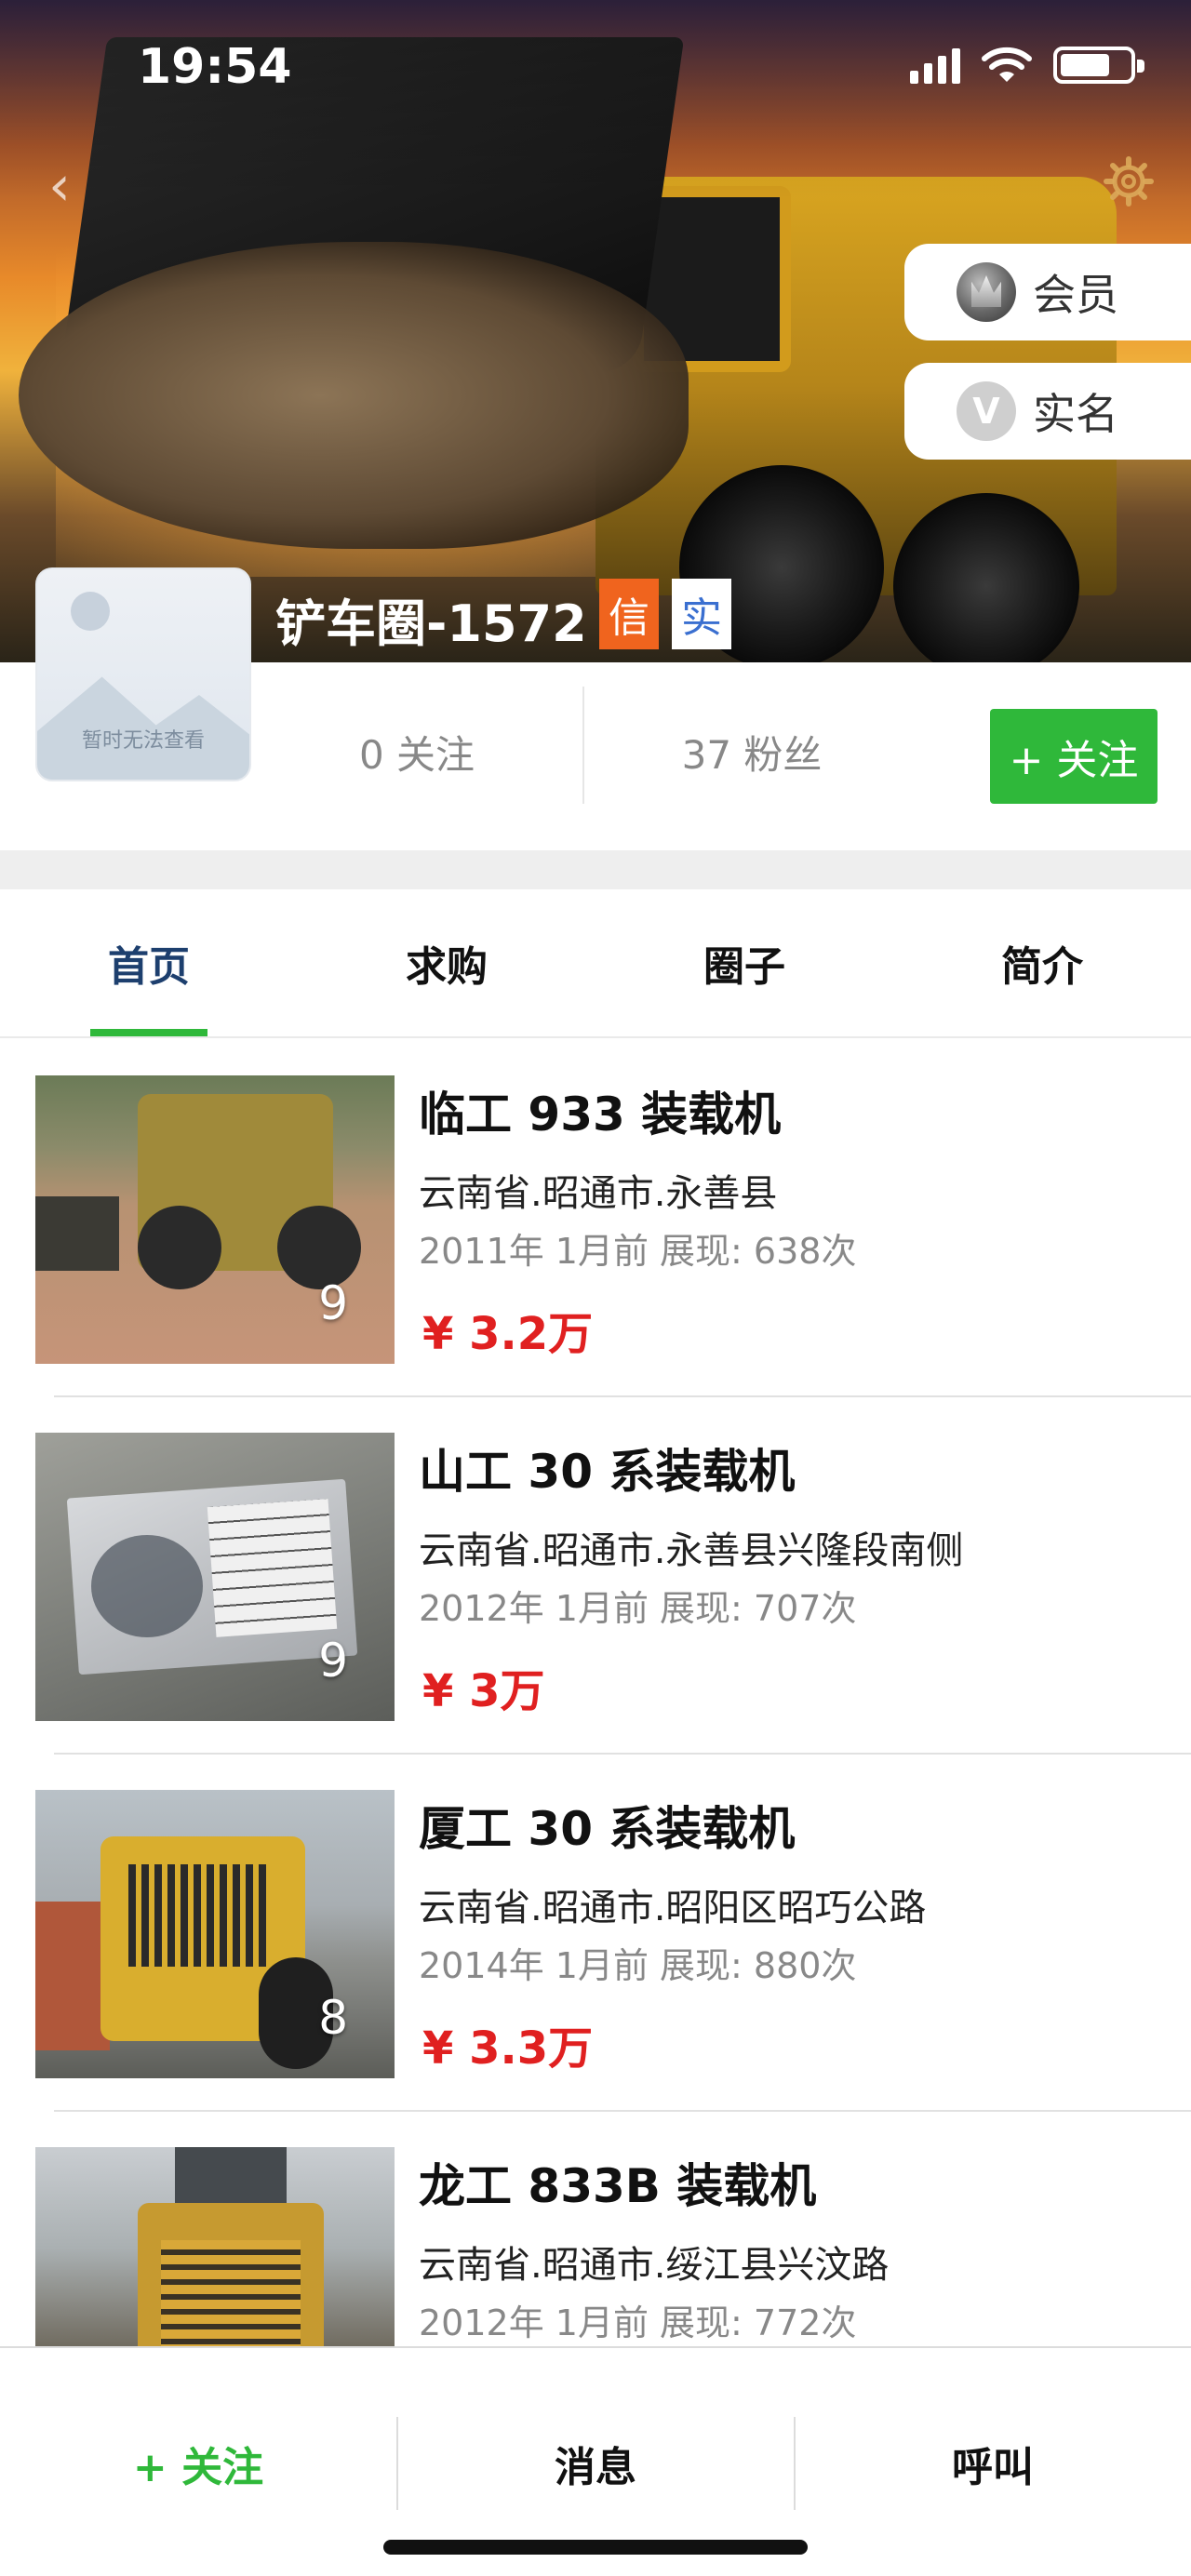 The image size is (1191, 2576). What do you see at coordinates (1098, 65) in the screenshot?
I see `battery-icon` at bounding box center [1098, 65].